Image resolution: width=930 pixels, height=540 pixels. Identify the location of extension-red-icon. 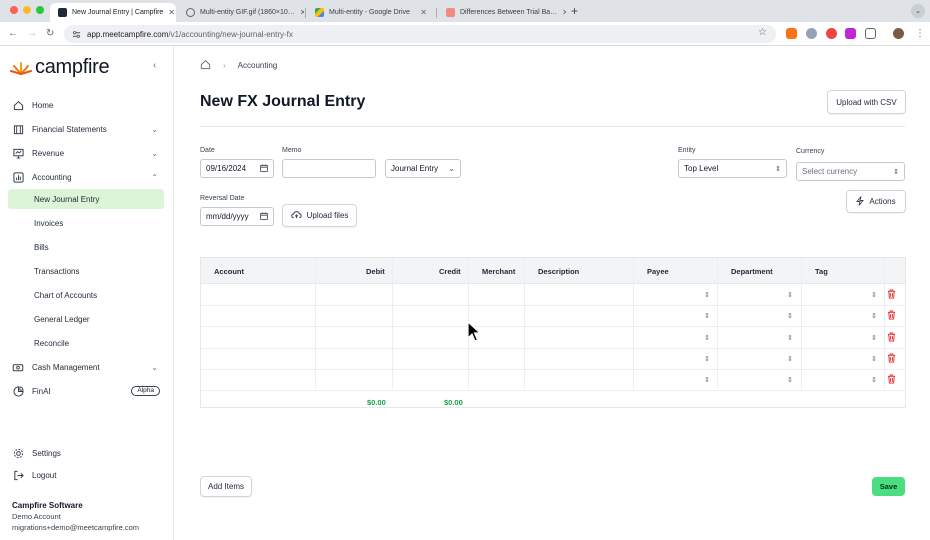
(831, 33).